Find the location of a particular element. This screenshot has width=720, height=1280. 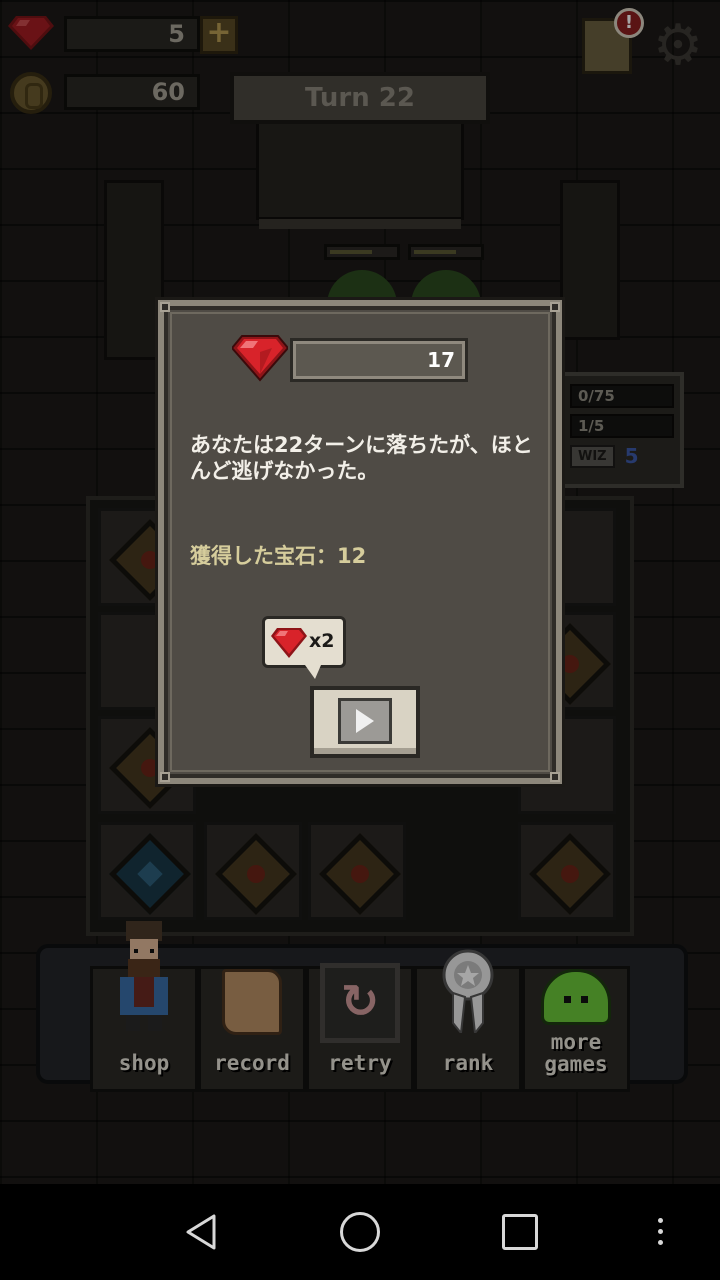

bonus-multiplier: x2 is located at coordinates (322, 641).